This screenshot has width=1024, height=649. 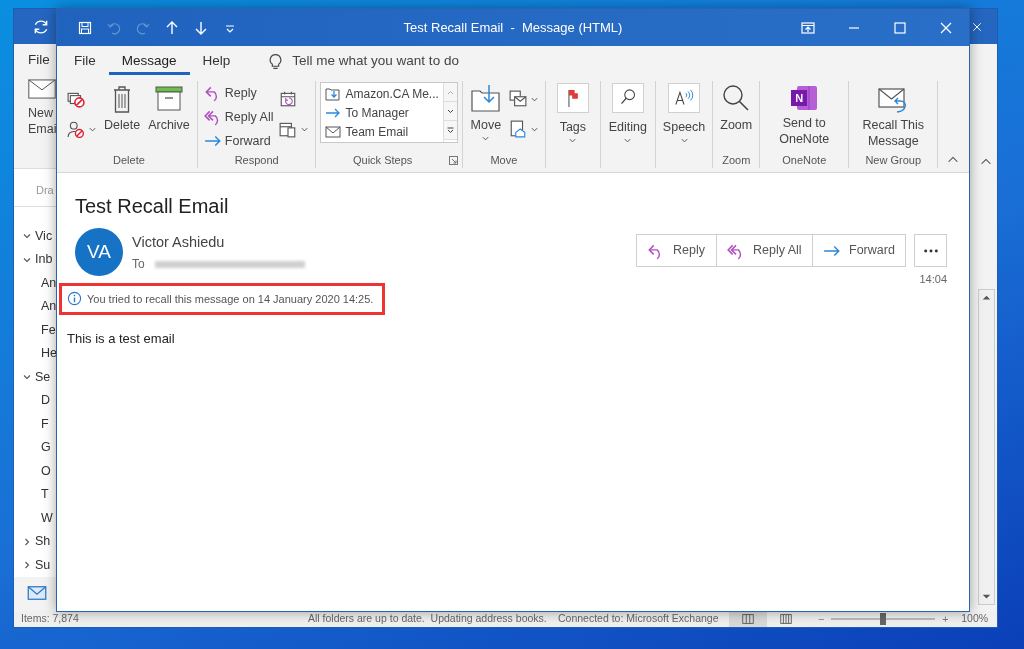 What do you see at coordinates (933, 279) in the screenshot?
I see `received-time: 14:04` at bounding box center [933, 279].